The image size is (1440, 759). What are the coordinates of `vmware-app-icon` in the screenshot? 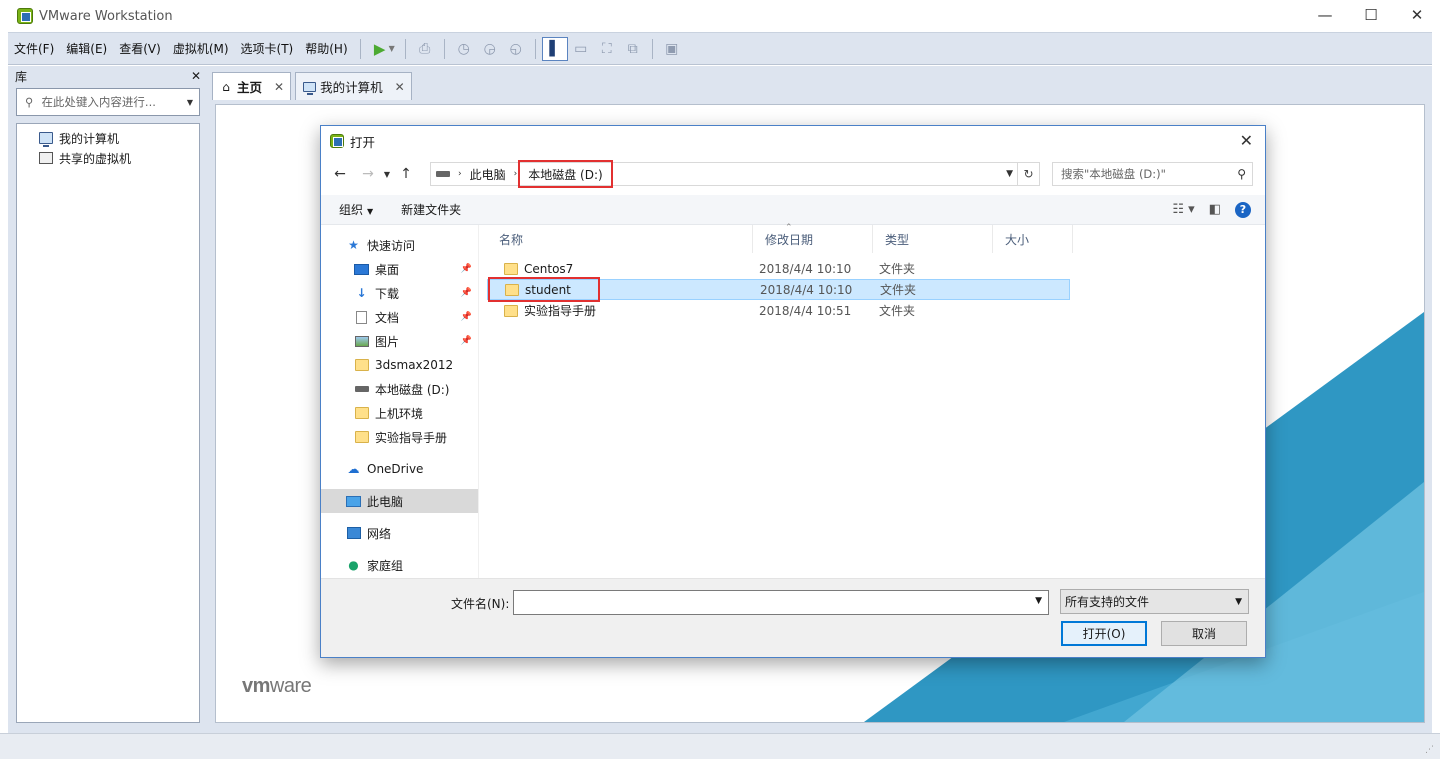 It's located at (337, 141).